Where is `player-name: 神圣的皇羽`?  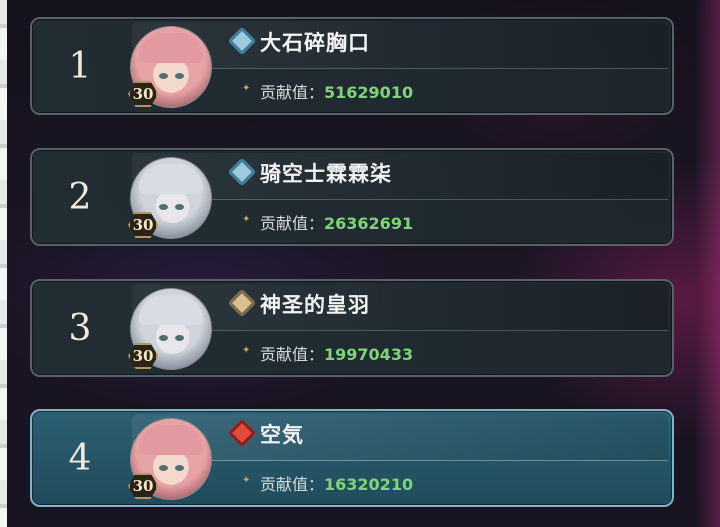
player-name: 神圣的皇羽 is located at coordinates (315, 305).